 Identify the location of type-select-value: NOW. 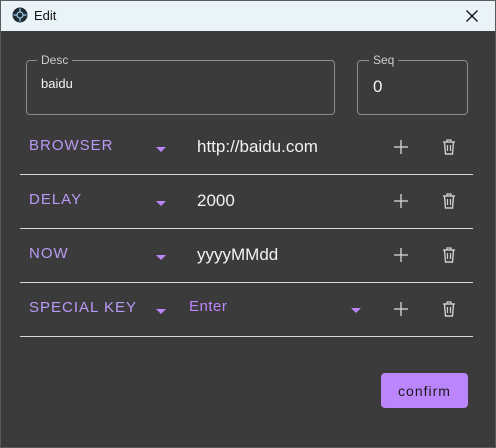
(49, 253).